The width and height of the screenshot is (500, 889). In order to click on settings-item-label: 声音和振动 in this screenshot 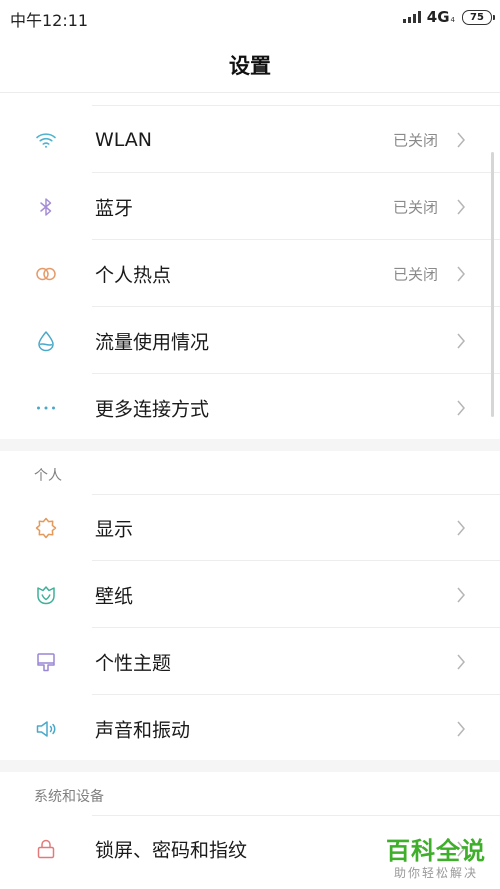, I will do `click(143, 730)`.